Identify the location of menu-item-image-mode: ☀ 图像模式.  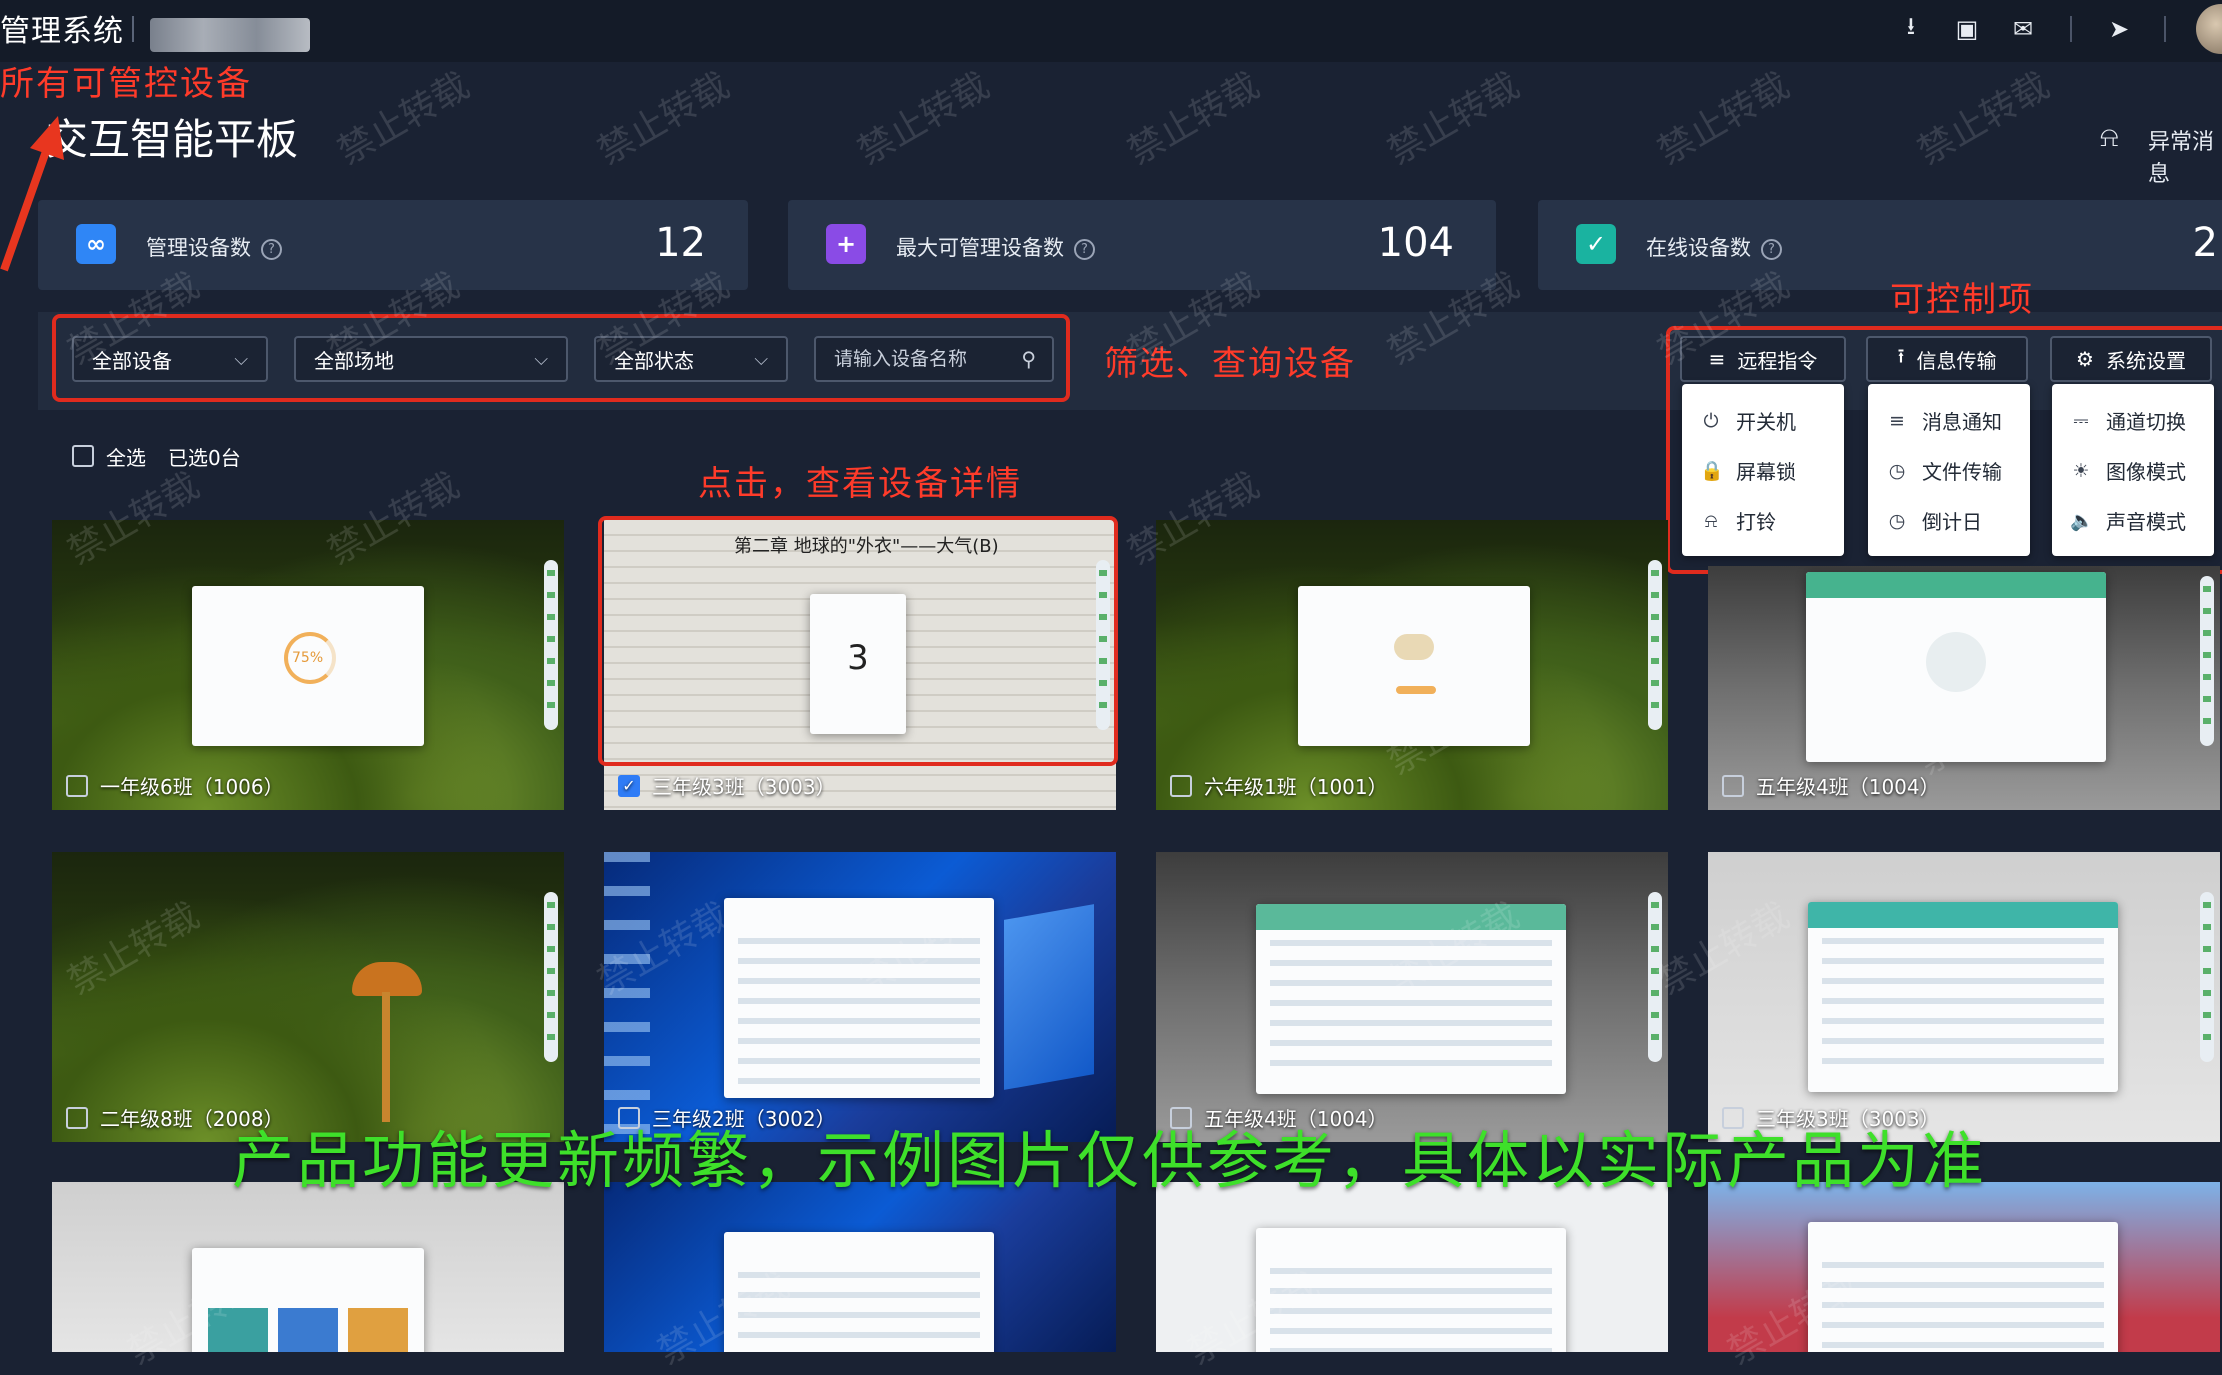
(2128, 470).